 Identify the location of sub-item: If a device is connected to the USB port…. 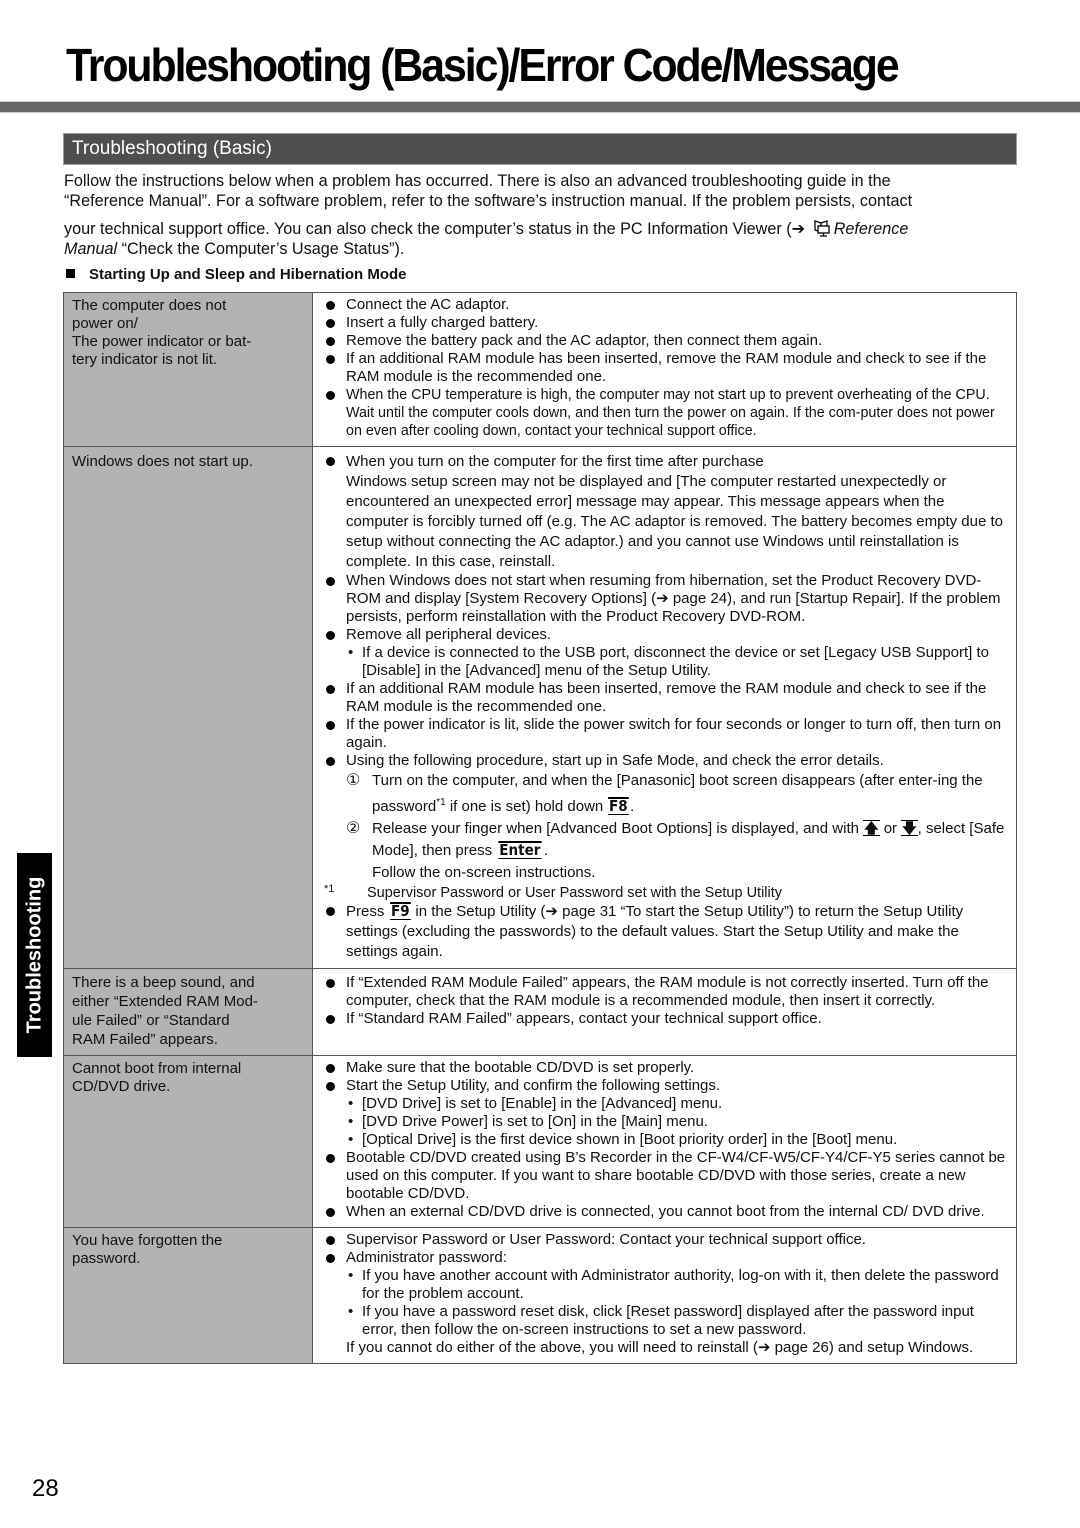
(678, 662).